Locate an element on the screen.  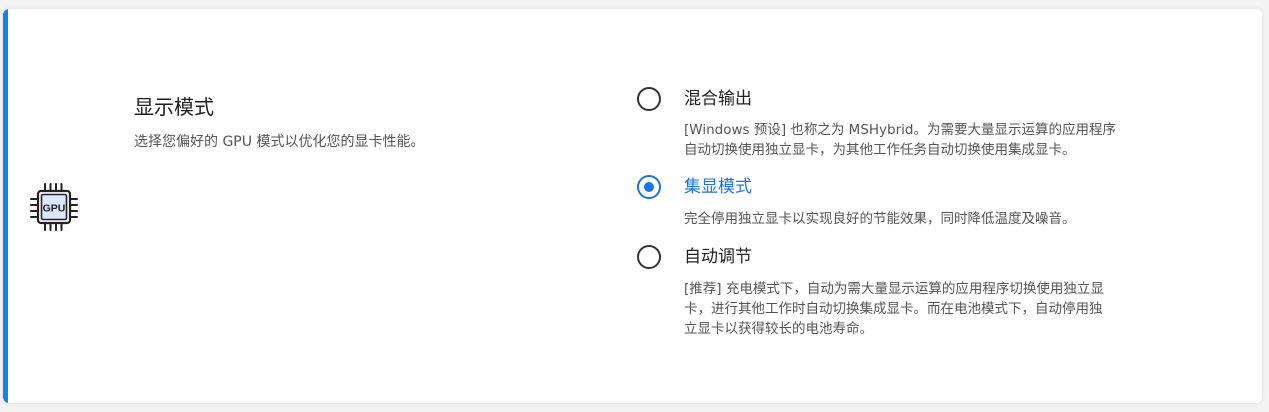
setting-subtitle: 选择您偏好的 GPU 模式以优化您的显卡性能。 is located at coordinates (279, 142).